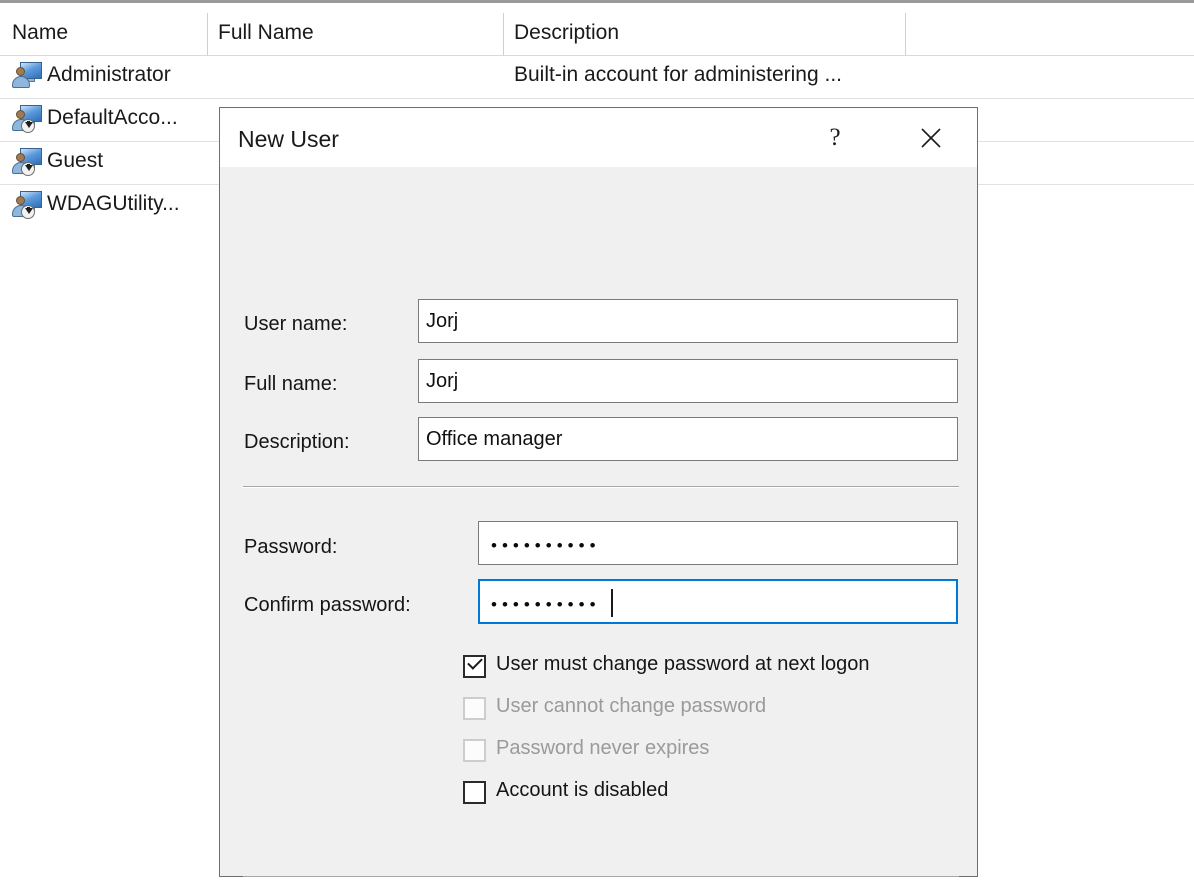 This screenshot has height=886, width=1194. Describe the element at coordinates (931, 137) in the screenshot. I see `close-icon` at that location.